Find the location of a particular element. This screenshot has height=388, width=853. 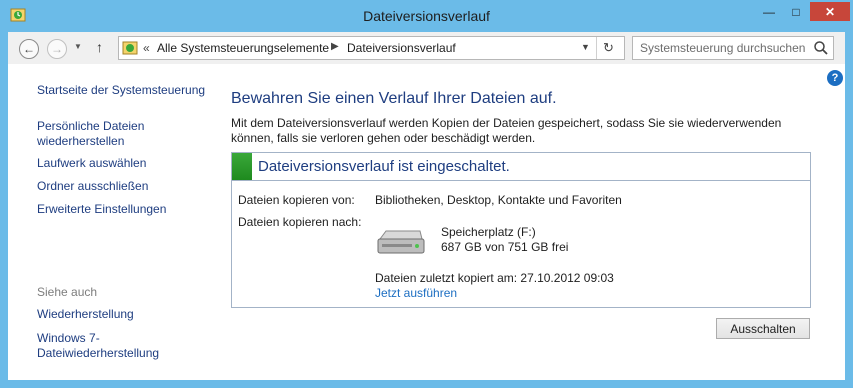

breadcrumb-file-history: Dateiversionsverlauf is located at coordinates (401, 48).